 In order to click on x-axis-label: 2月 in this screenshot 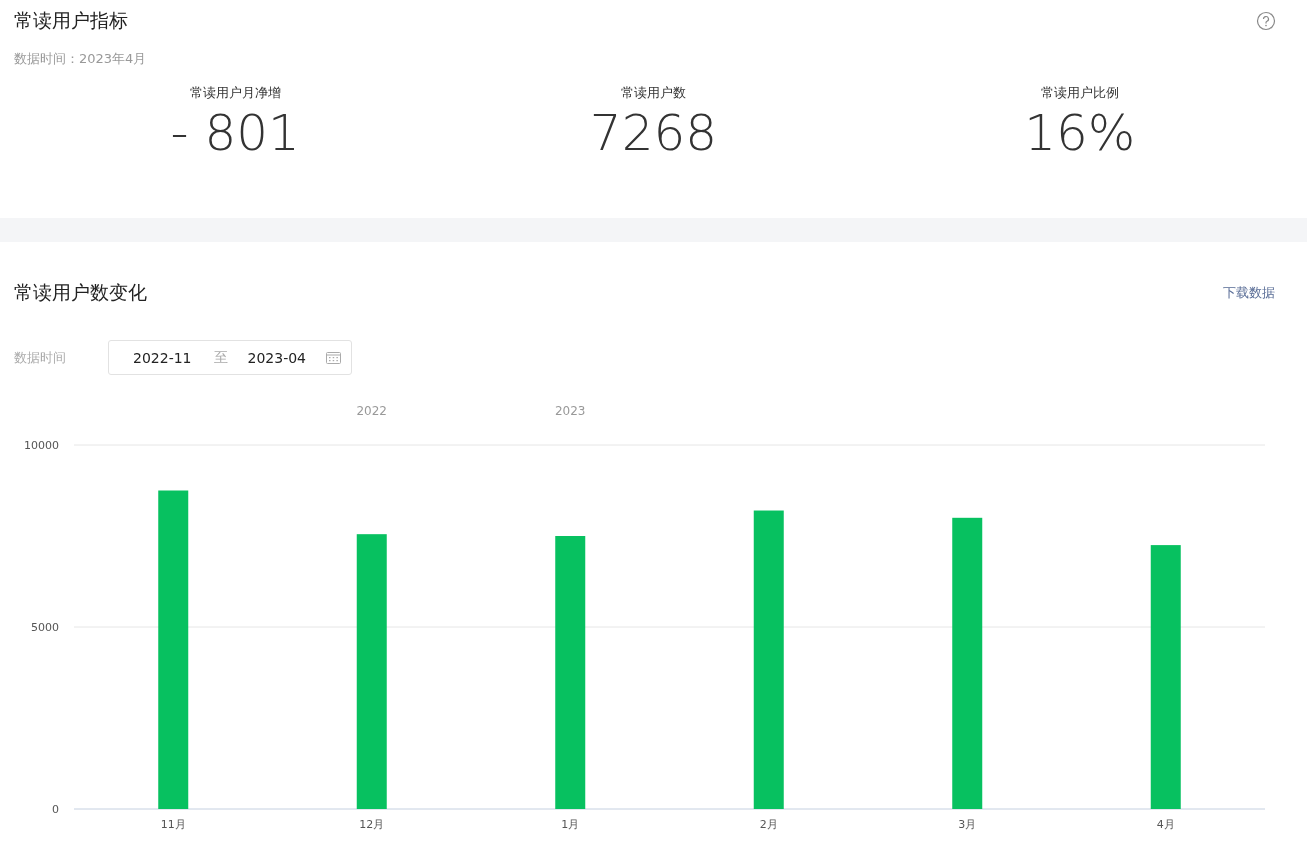, I will do `click(768, 824)`.